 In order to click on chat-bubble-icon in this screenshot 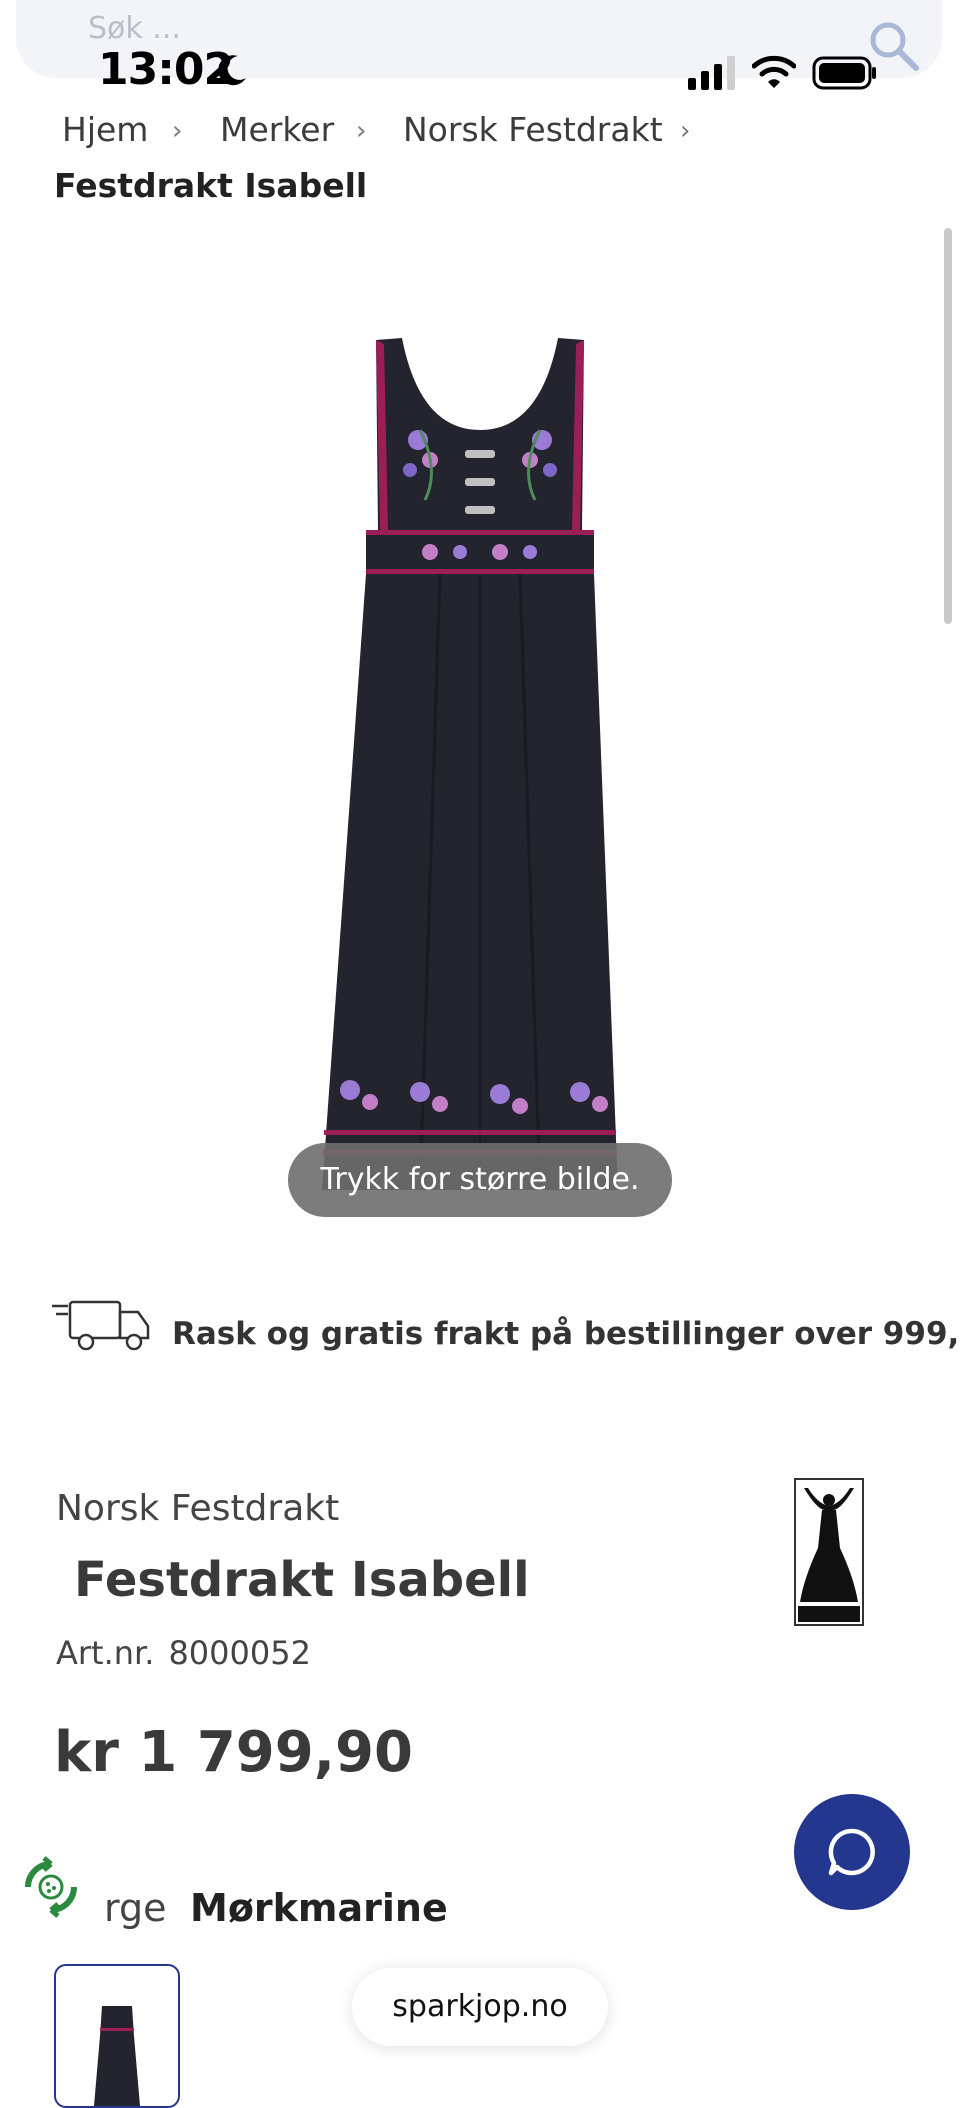, I will do `click(851, 1852)`.